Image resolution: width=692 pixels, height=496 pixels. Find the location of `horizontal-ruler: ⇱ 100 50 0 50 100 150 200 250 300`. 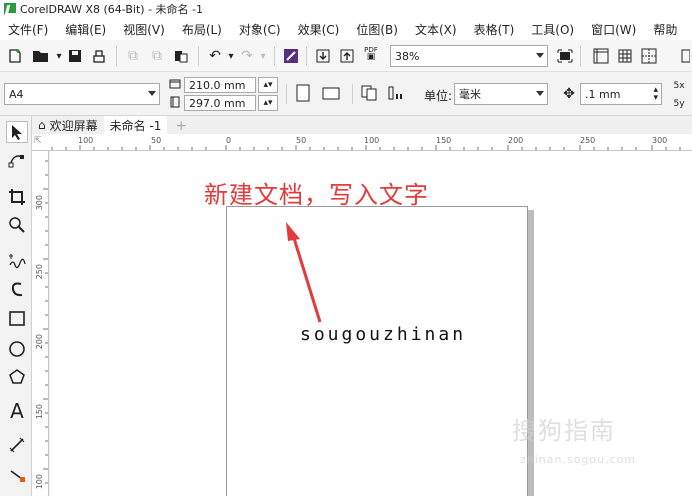

horizontal-ruler: ⇱ 100 50 0 50 100 150 200 250 300 is located at coordinates (362, 142).